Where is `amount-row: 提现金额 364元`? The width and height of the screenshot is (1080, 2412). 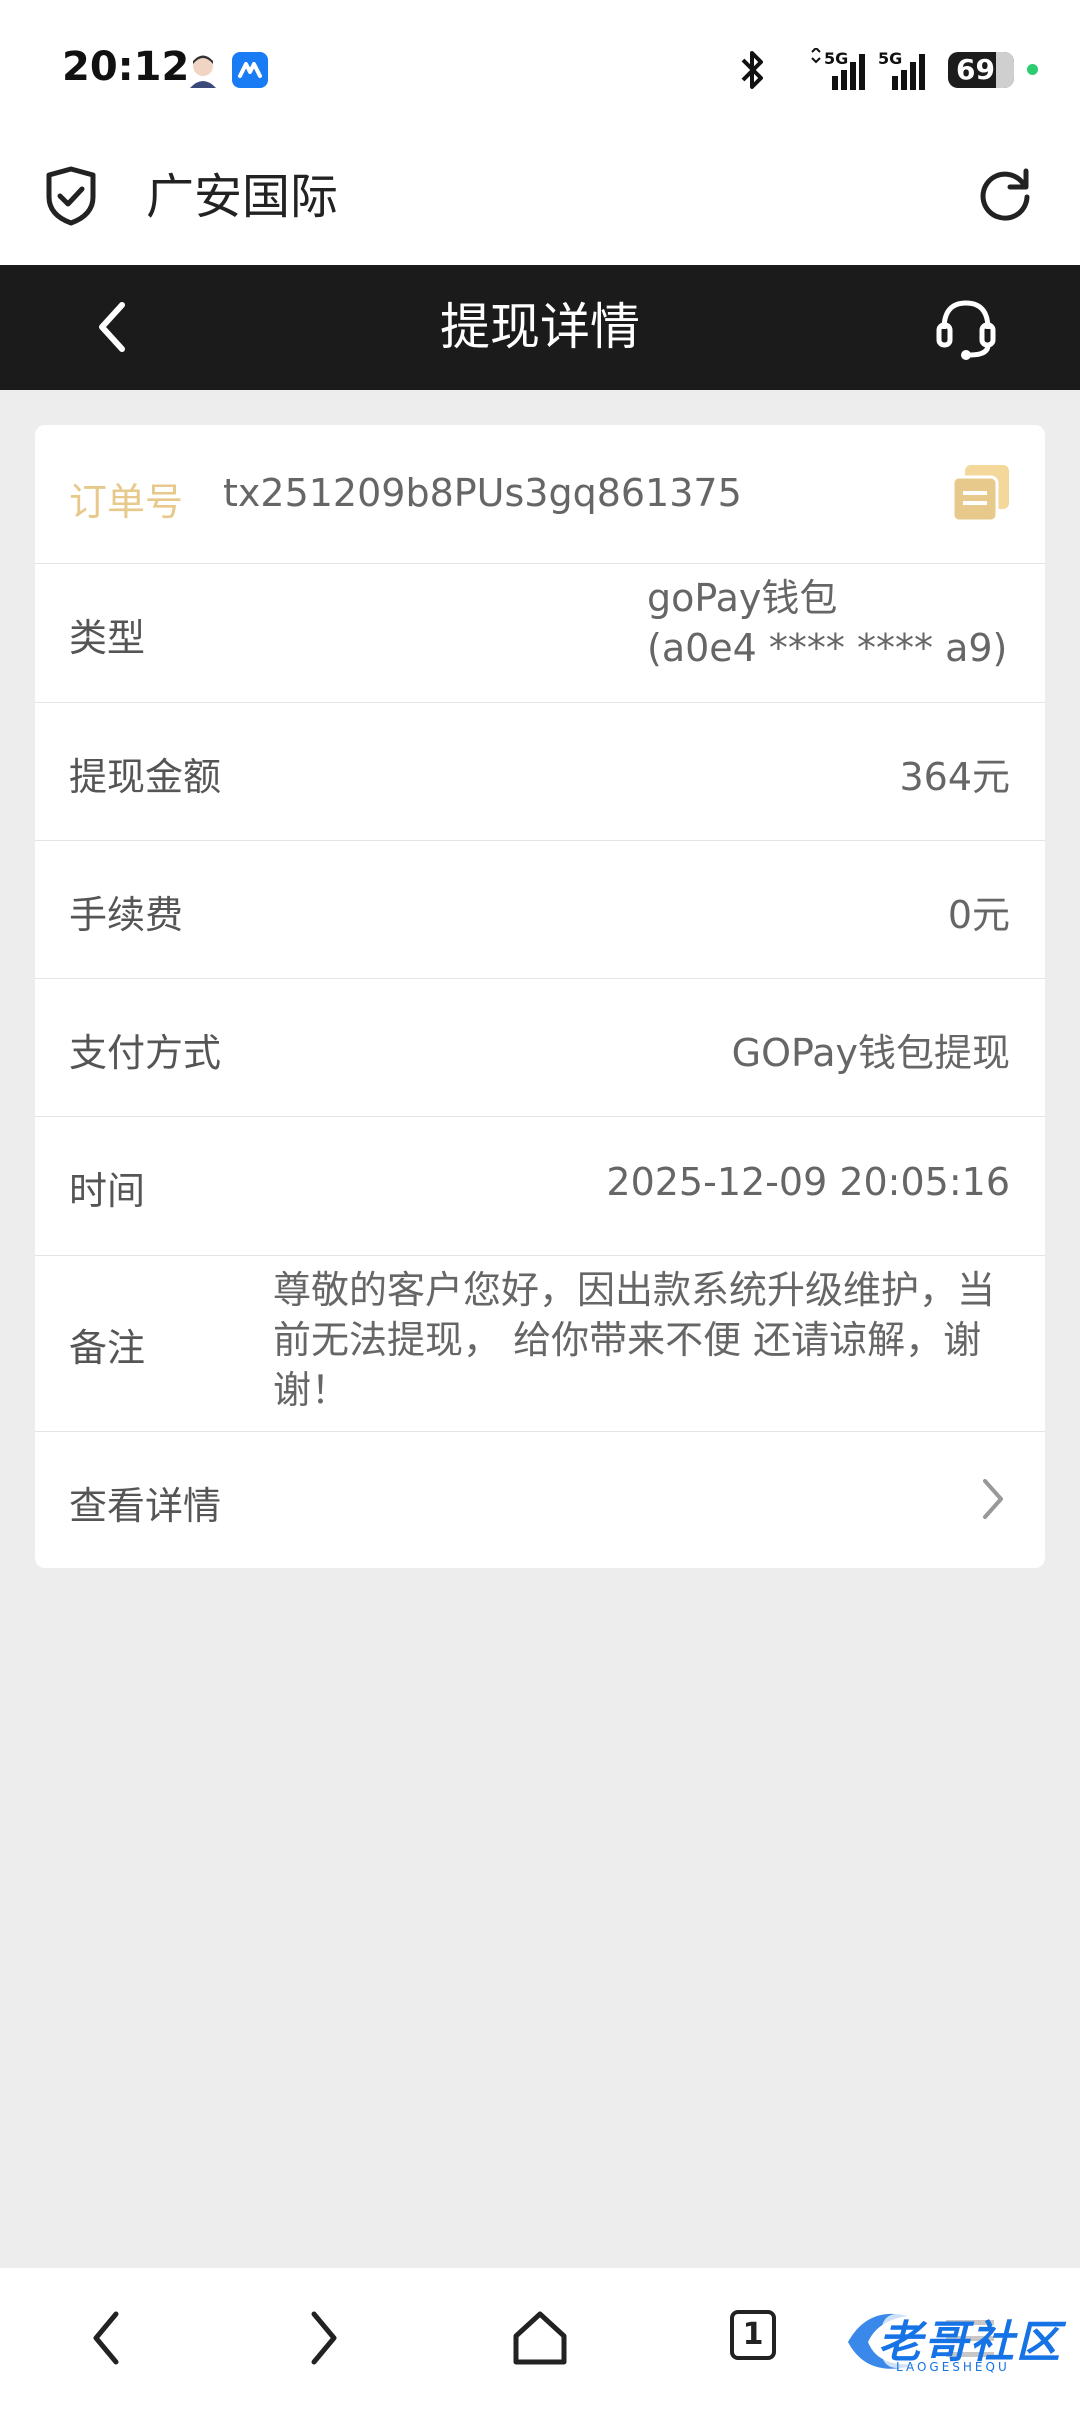 amount-row: 提现金额 364元 is located at coordinates (540, 771).